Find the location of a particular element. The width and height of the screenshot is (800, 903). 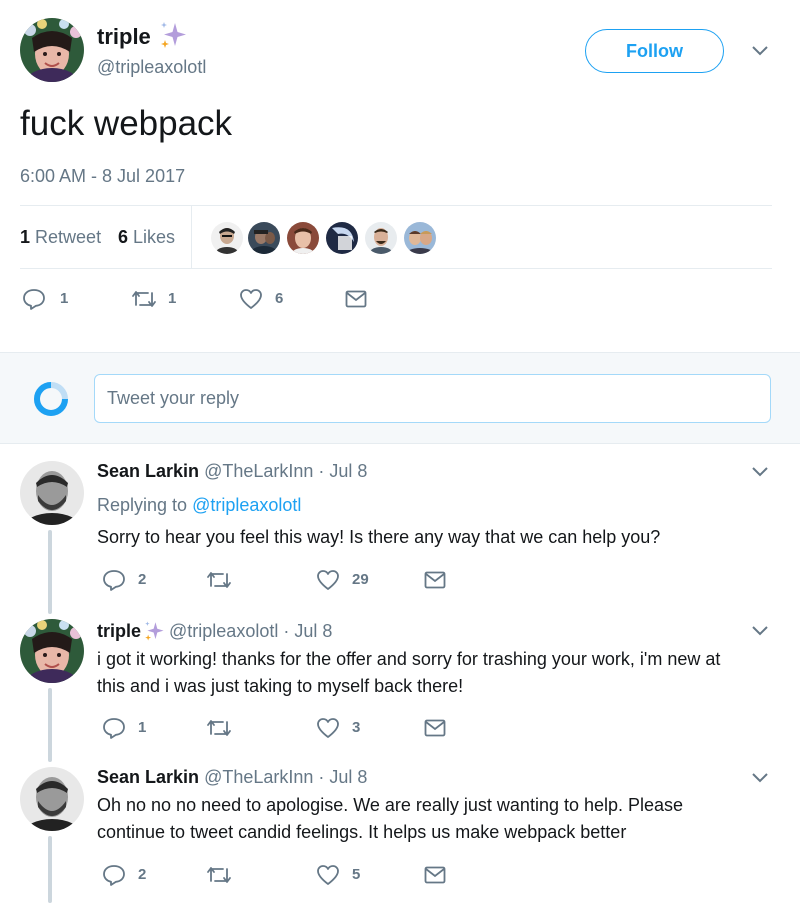

replying-to-line: Replying to @tripleaxolotl is located at coordinates (199, 505).